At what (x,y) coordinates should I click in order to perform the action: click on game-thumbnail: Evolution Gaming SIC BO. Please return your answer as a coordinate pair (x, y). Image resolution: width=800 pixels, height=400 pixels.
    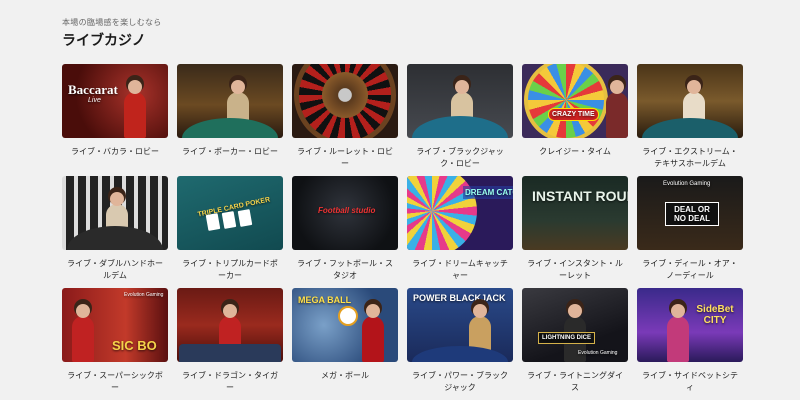
    Looking at the image, I should click on (115, 325).